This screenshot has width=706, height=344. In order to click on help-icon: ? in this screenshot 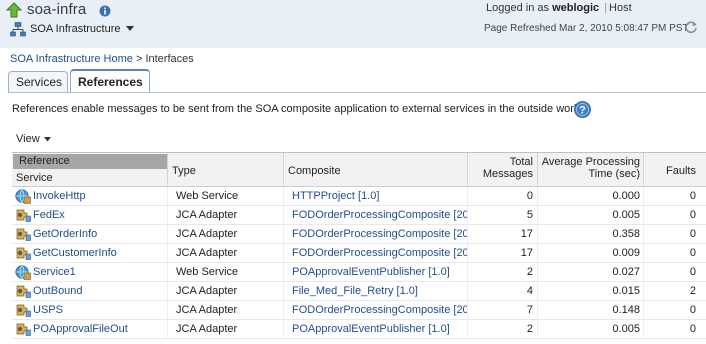, I will do `click(582, 109)`.